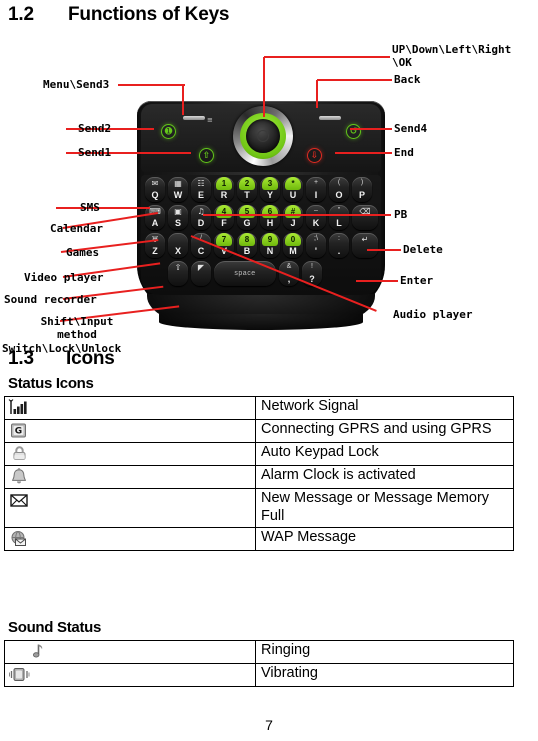 This screenshot has width=538, height=741. I want to click on send2-key: ➊, so click(168, 131).